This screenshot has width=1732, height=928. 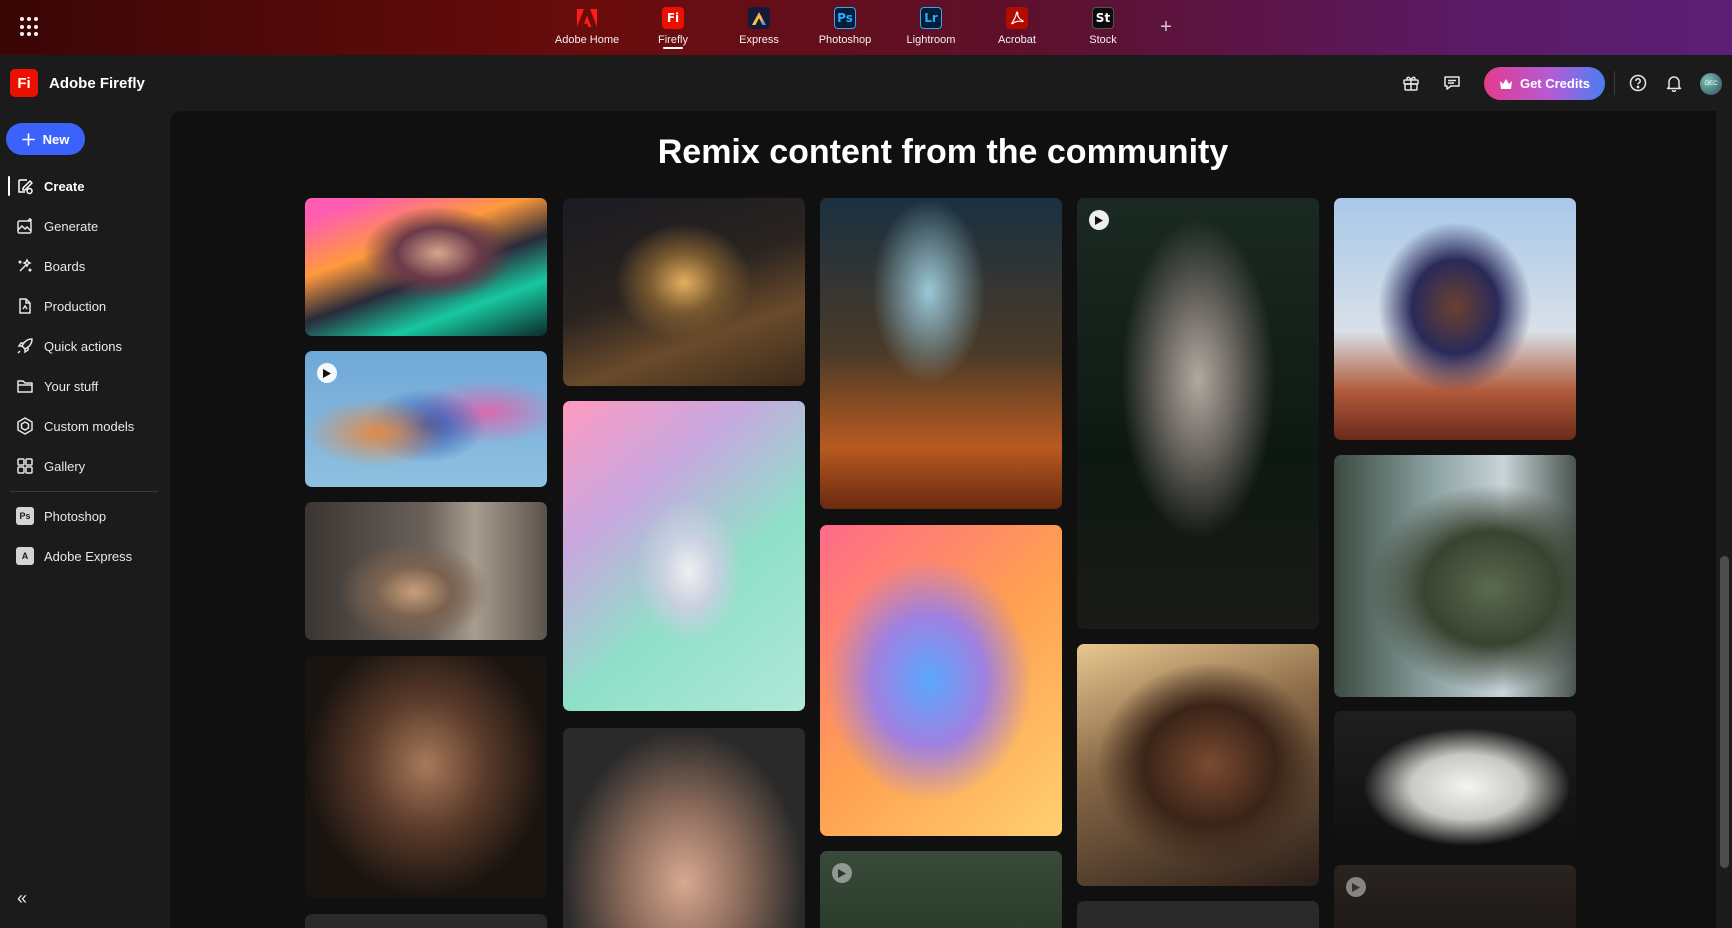 I want to click on sidebar-item-generate: Generate, so click(x=83, y=226).